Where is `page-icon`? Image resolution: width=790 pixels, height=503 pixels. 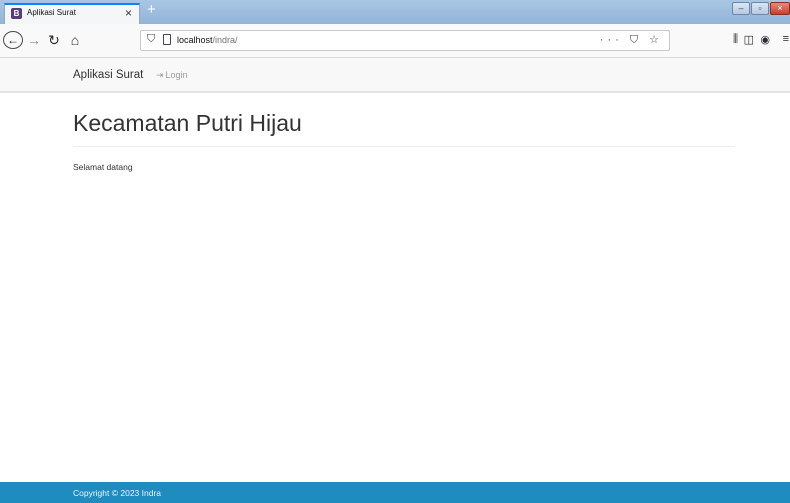 page-icon is located at coordinates (167, 39).